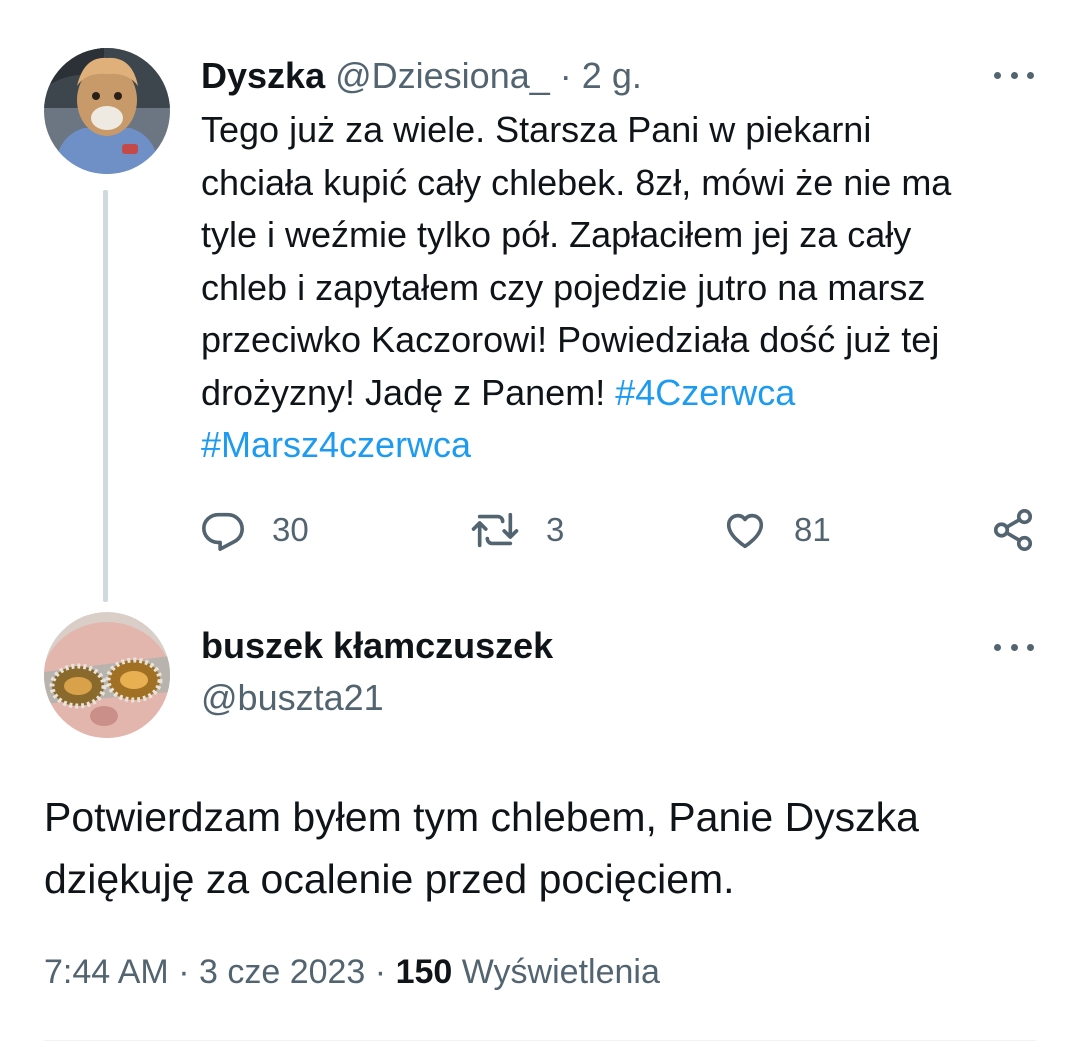 The width and height of the screenshot is (1080, 1057). What do you see at coordinates (424, 972) in the screenshot?
I see `views-count: 150` at bounding box center [424, 972].